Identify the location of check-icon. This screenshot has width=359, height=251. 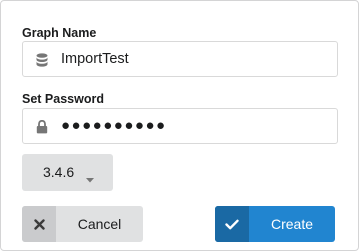
(232, 224).